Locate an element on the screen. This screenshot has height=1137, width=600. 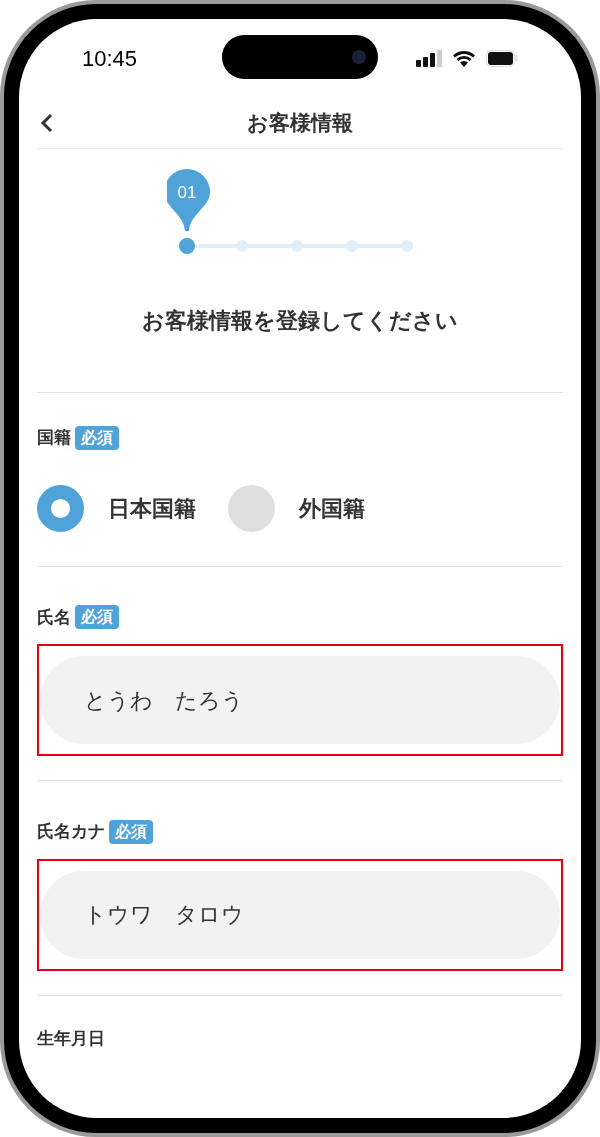
page-title: お客様情報 is located at coordinates (300, 122).